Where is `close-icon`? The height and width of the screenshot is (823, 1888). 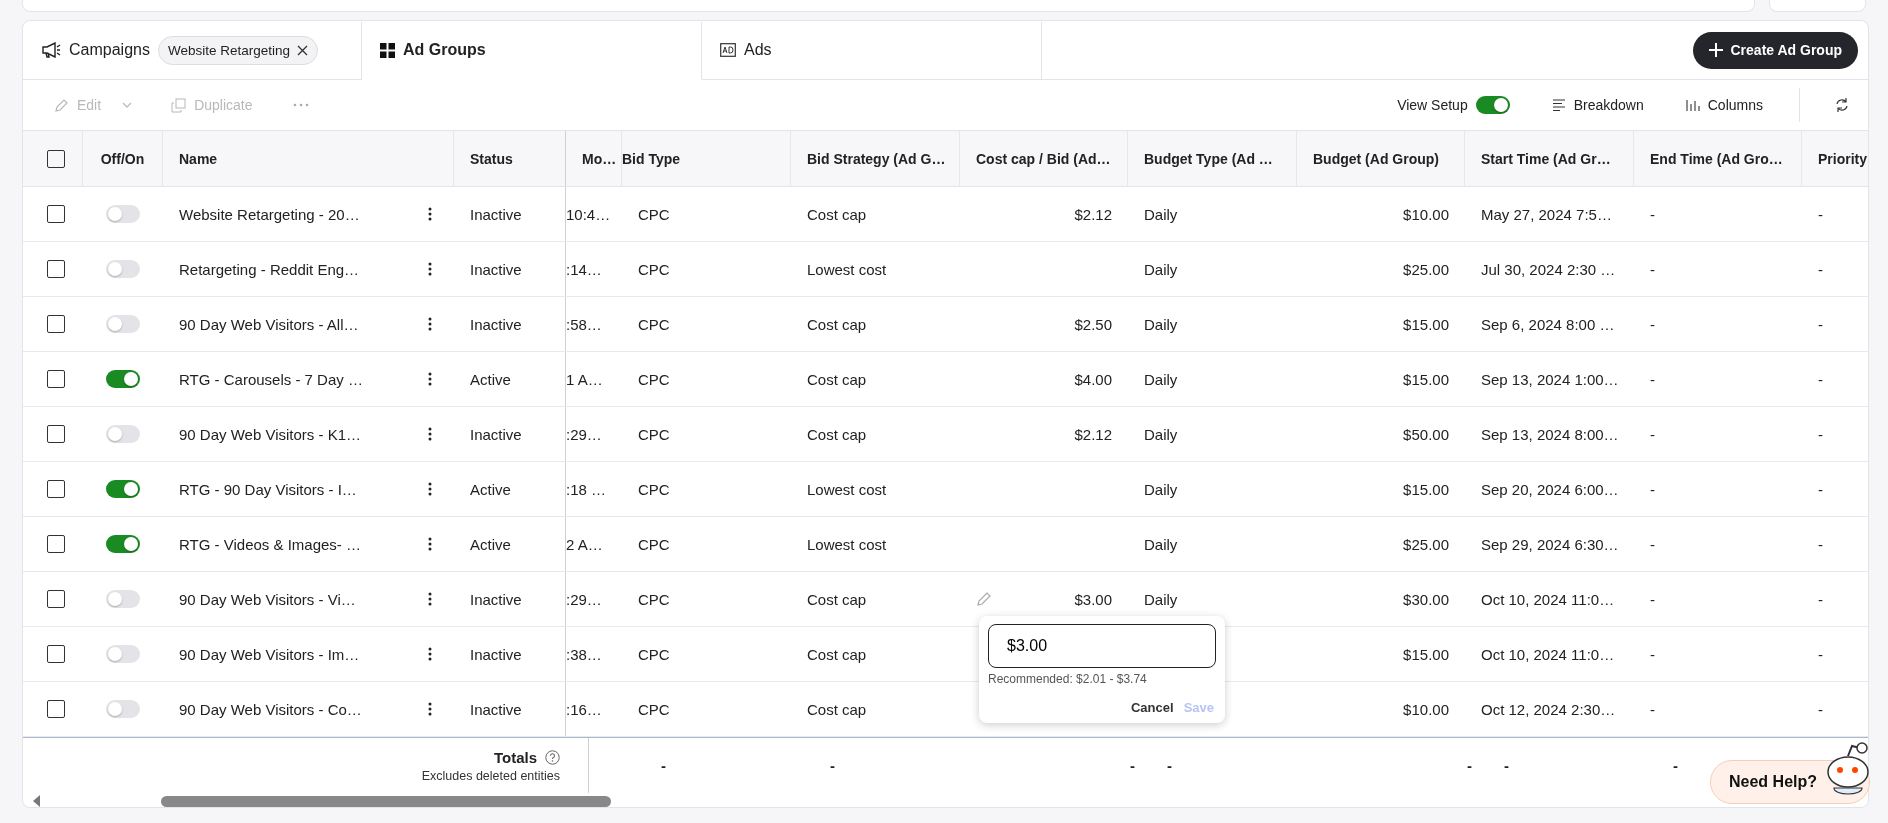 close-icon is located at coordinates (302, 50).